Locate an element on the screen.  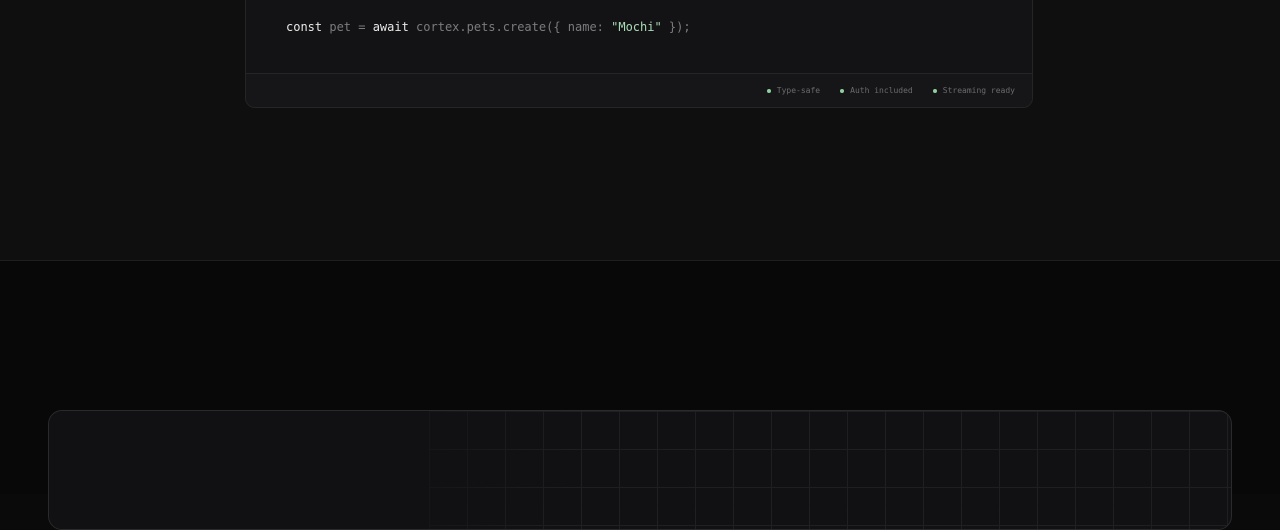
feature-label: Auth included is located at coordinates (881, 90).